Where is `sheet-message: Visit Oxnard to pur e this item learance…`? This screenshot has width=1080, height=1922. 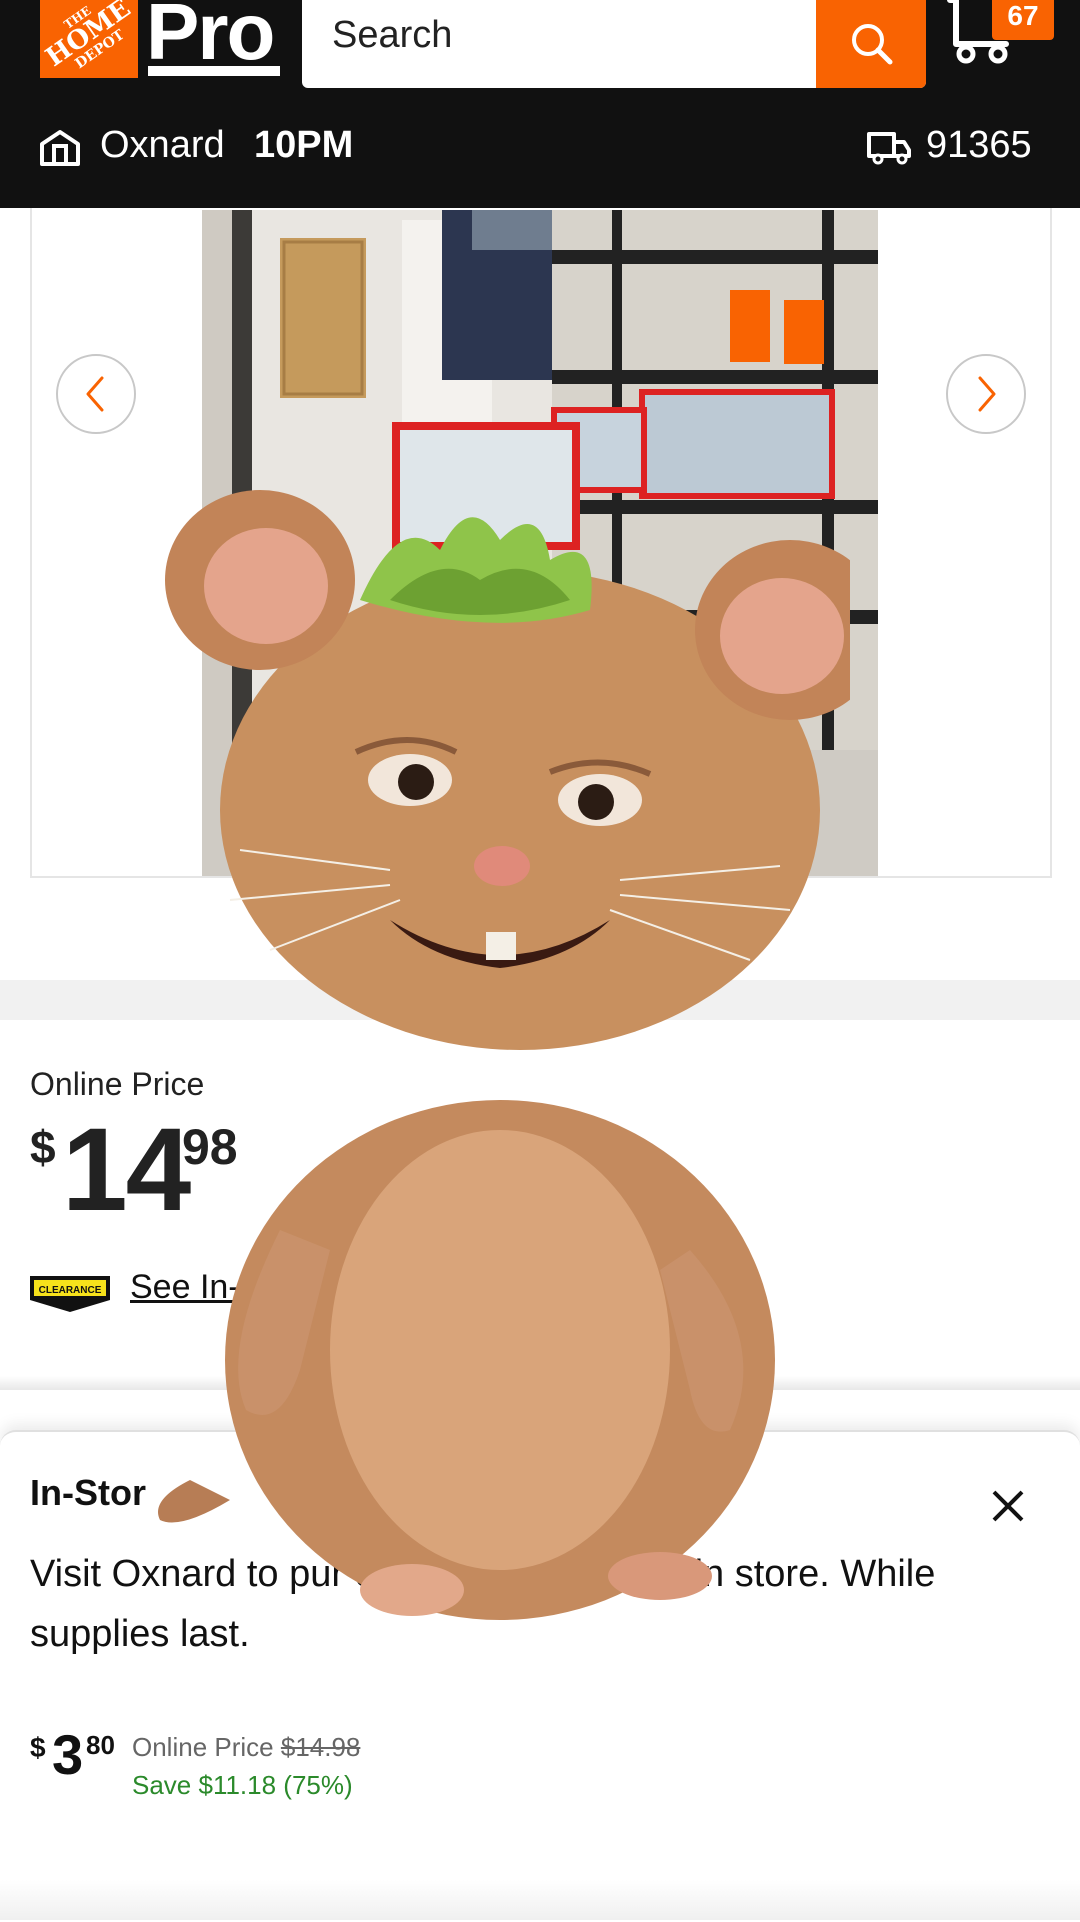 sheet-message: Visit Oxnard to pur e this item learance… is located at coordinates (483, 1604).